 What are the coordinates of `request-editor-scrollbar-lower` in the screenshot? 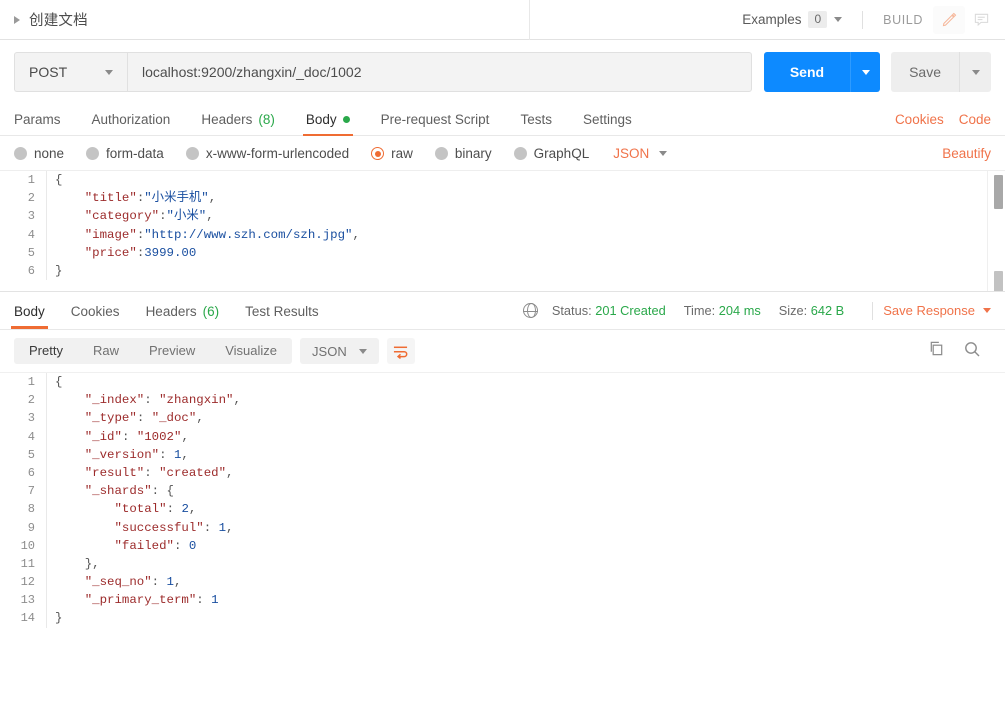 It's located at (998, 281).